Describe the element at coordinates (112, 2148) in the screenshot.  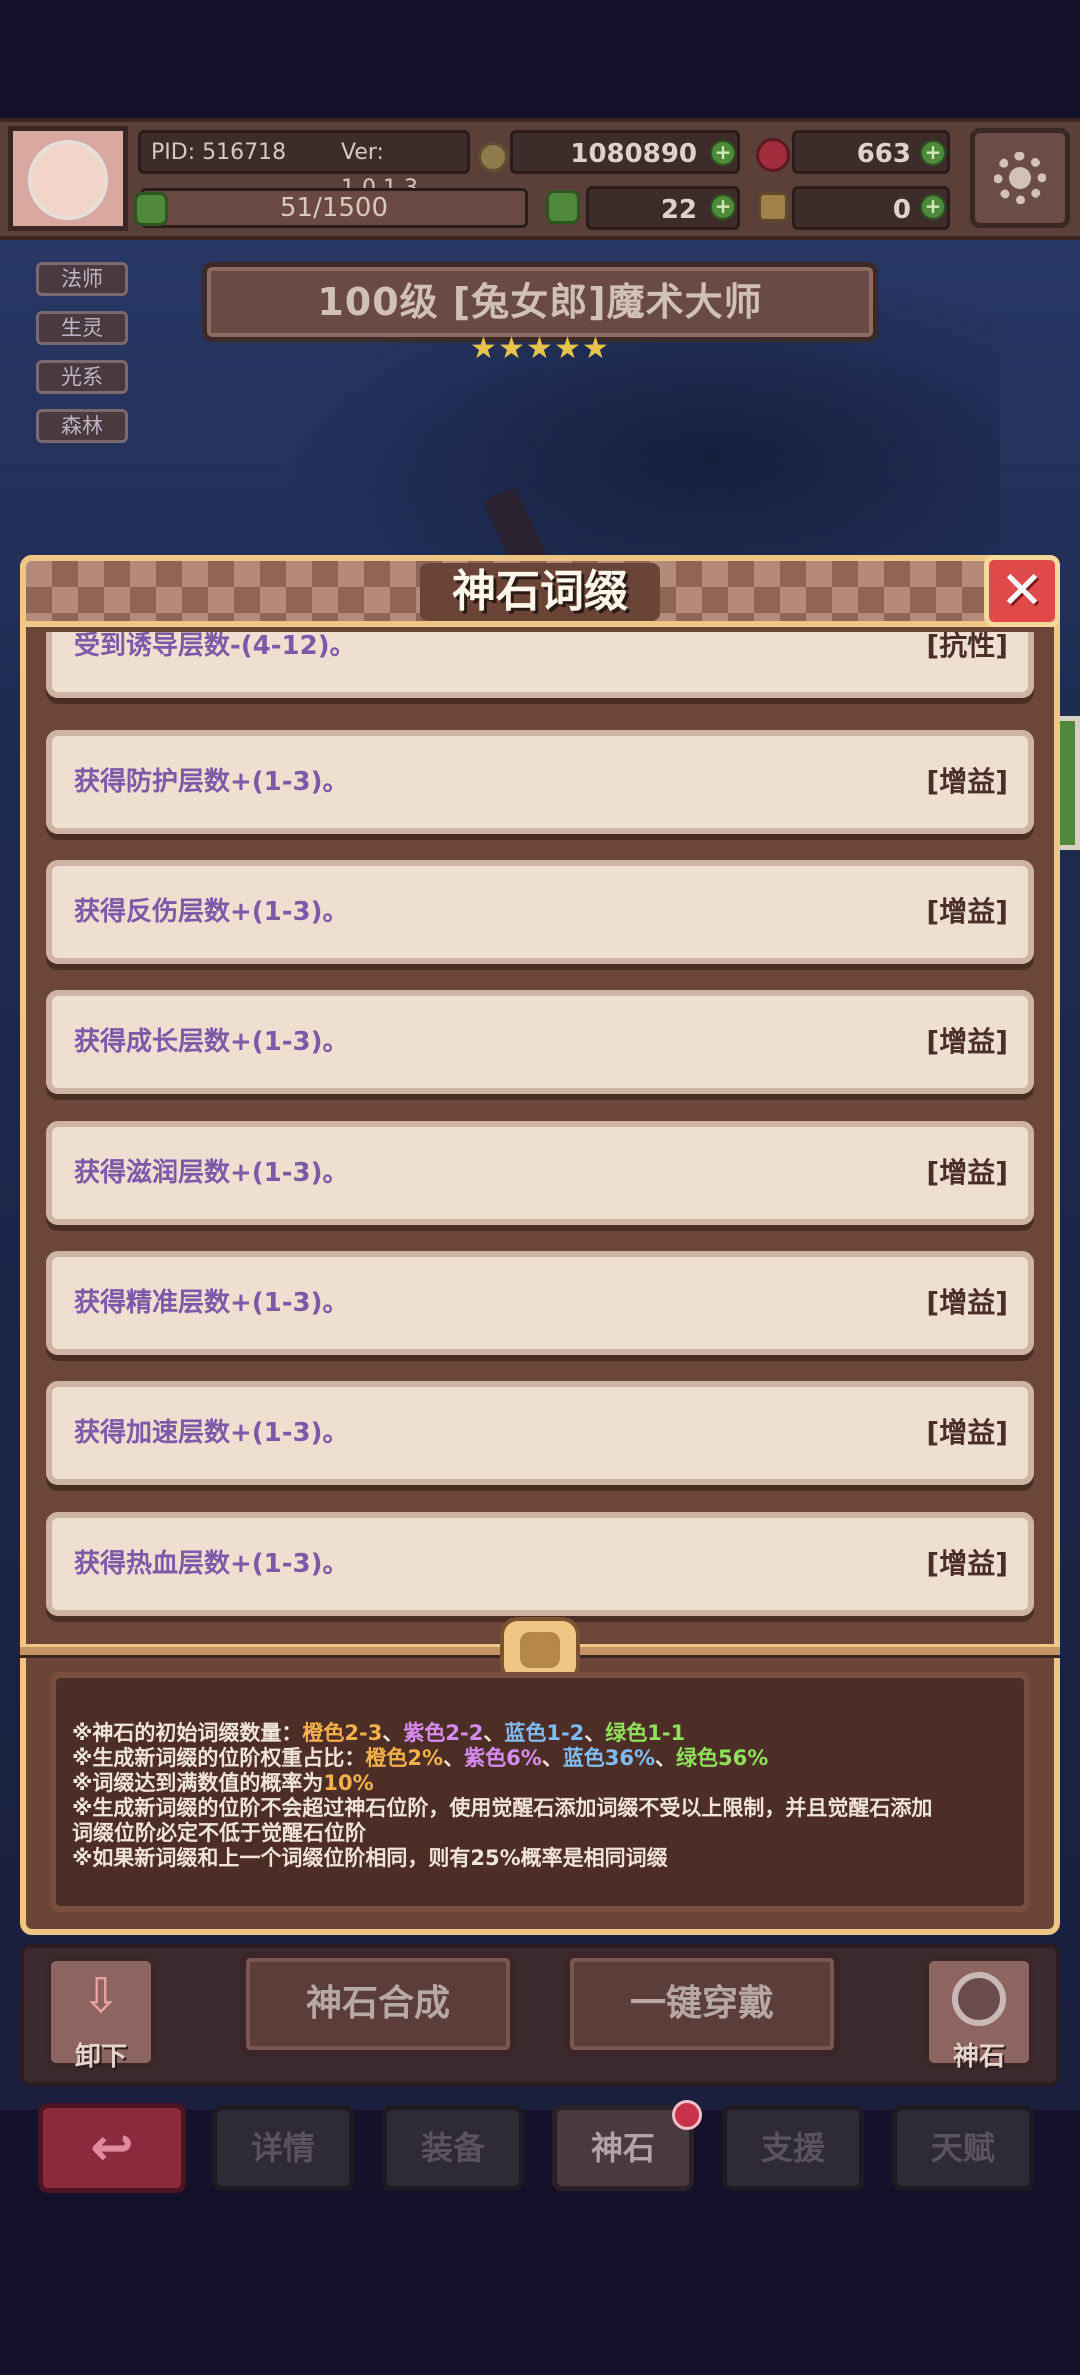
I see `back-button: ↩` at that location.